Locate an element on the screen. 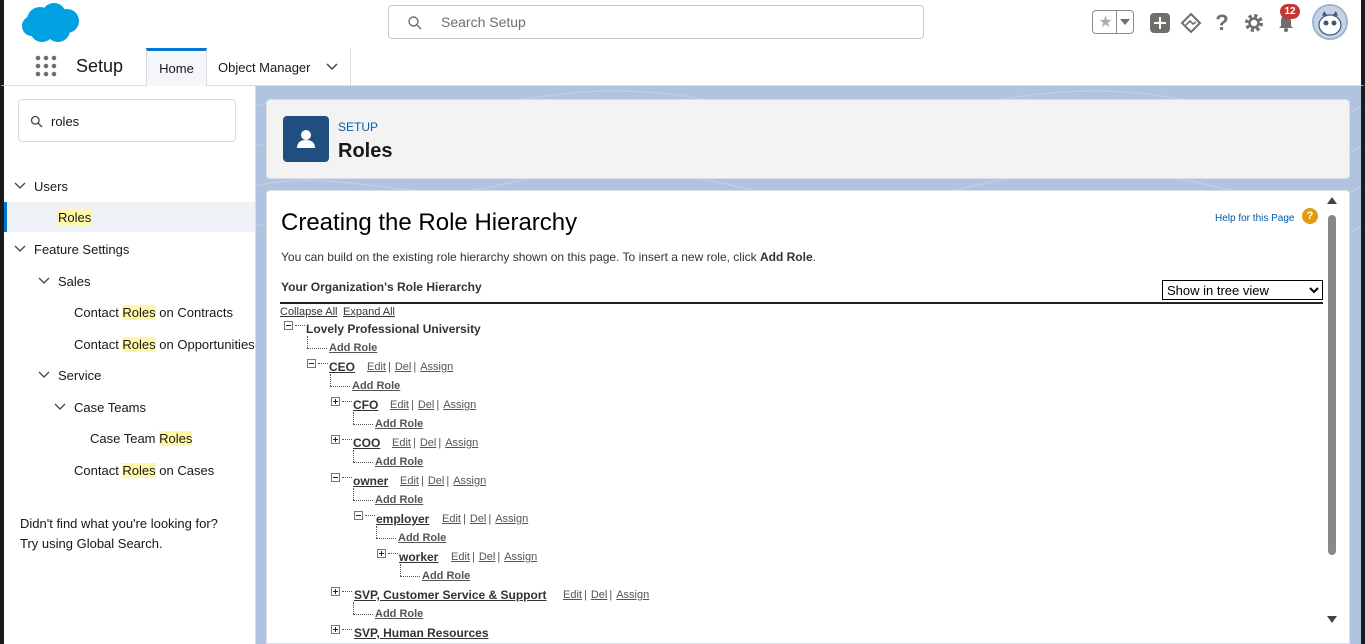 The width and height of the screenshot is (1365, 644). sidebar-item-roles: Roles is located at coordinates (129, 217).